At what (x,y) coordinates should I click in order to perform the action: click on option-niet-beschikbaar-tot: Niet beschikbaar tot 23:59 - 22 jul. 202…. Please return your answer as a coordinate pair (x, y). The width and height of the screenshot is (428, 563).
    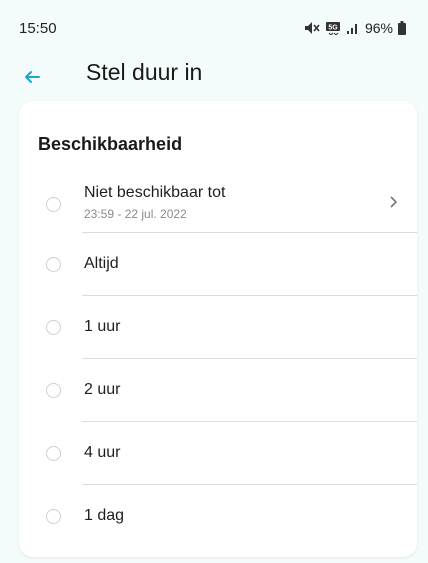
    Looking at the image, I should click on (218, 202).